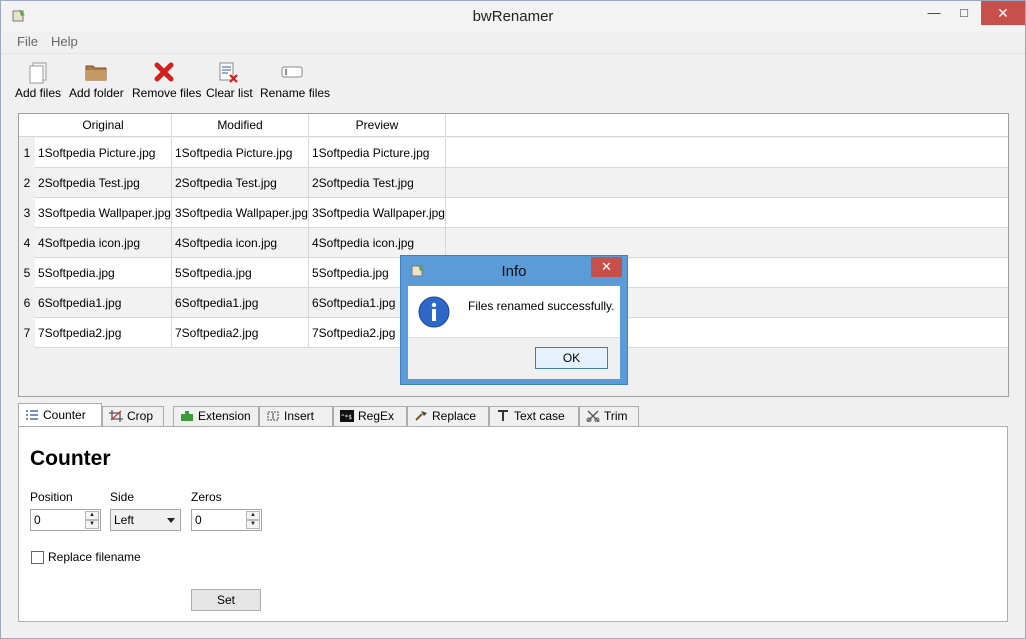 The width and height of the screenshot is (1026, 639). I want to click on cell-modified: 7Softpedia2.jpg, so click(240, 333).